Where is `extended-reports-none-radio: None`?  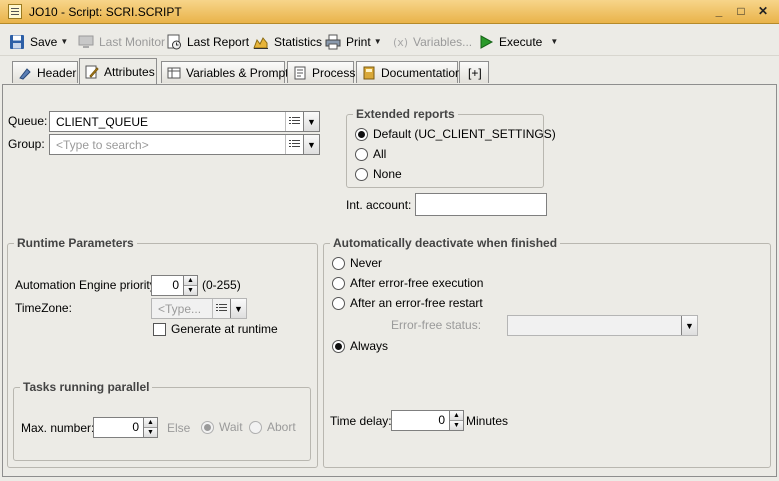 extended-reports-none-radio: None is located at coordinates (378, 174).